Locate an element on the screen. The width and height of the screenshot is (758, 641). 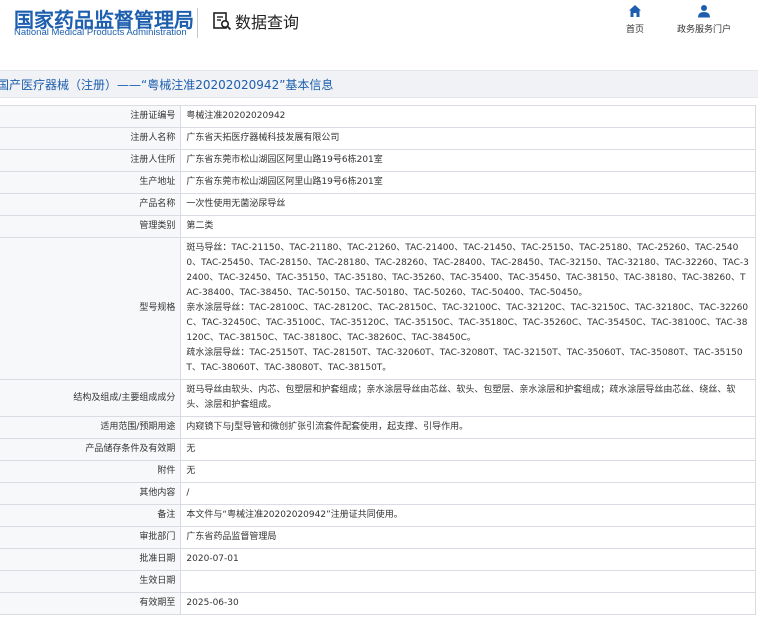
table-row: 其他内容 / is located at coordinates (378, 493).